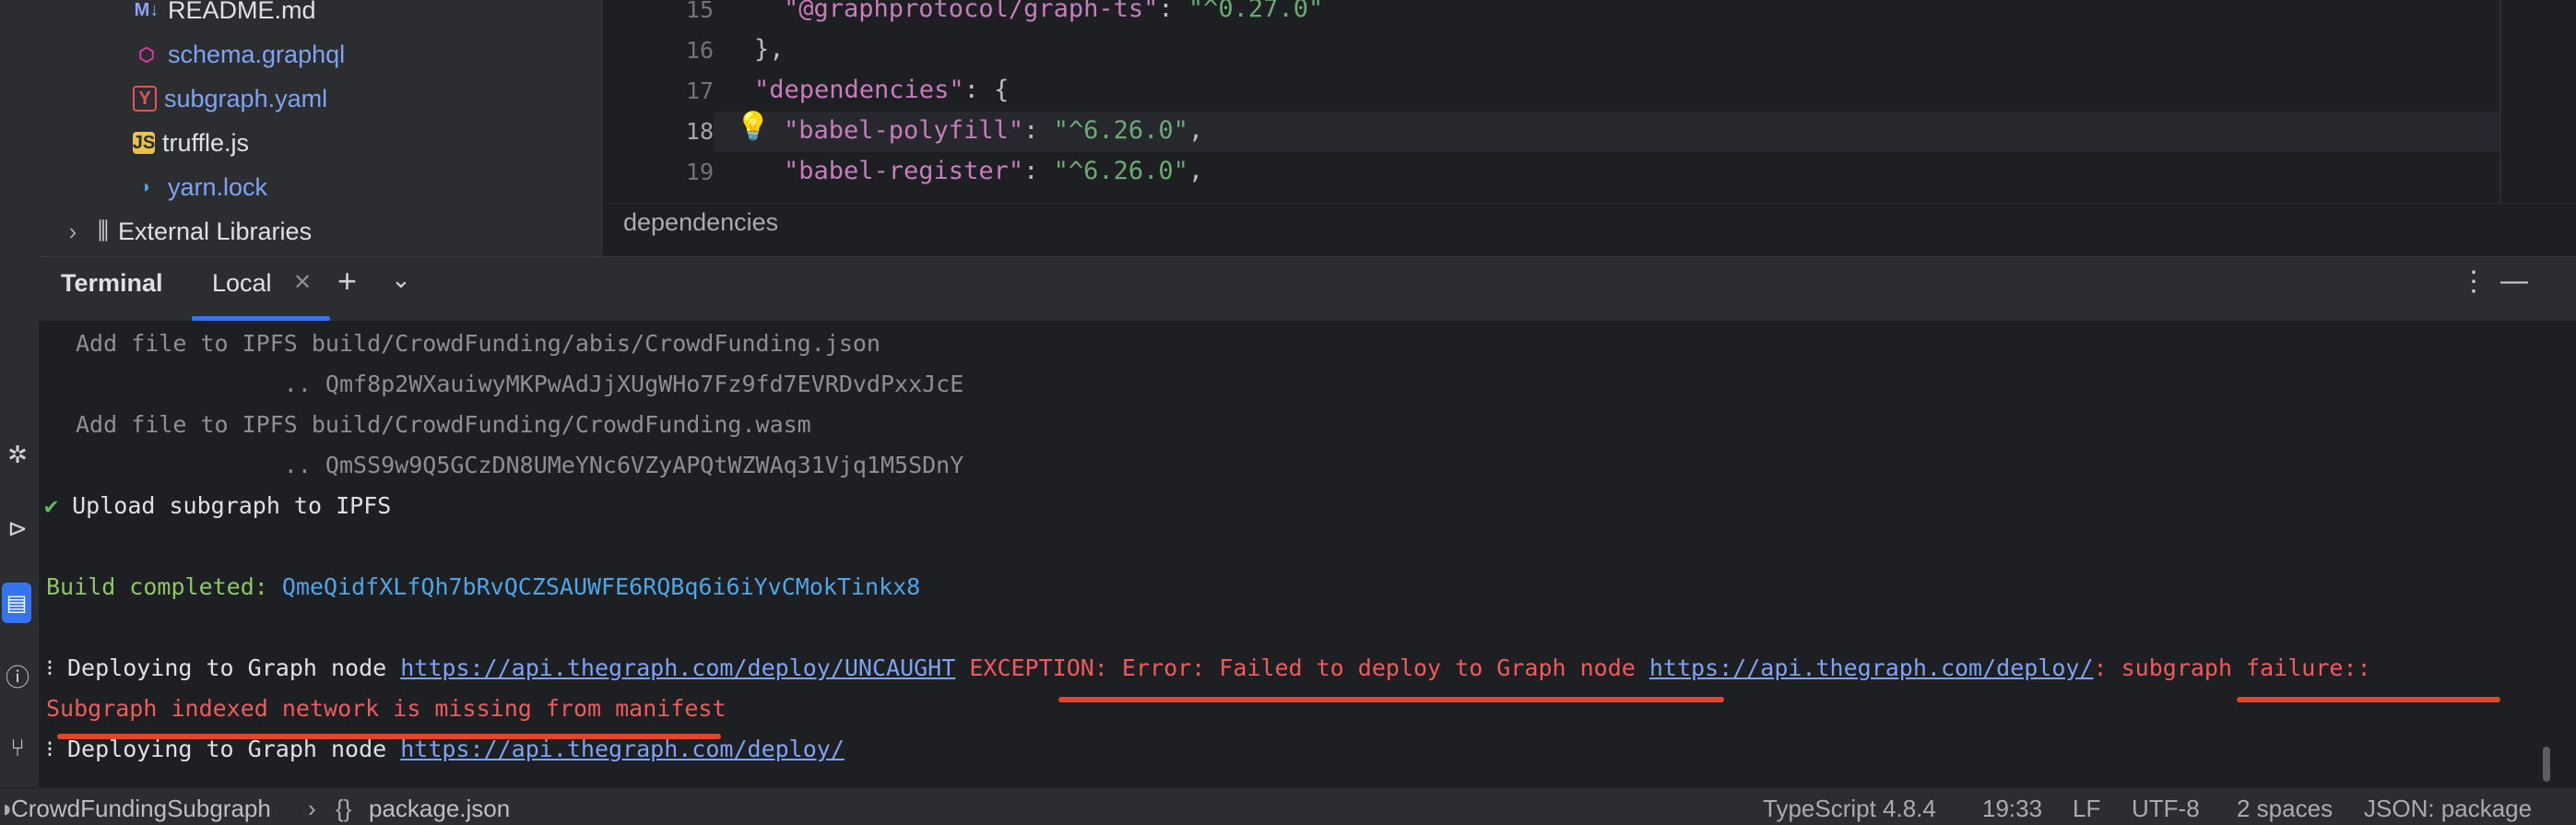 Image resolution: width=2576 pixels, height=825 pixels. Describe the element at coordinates (699, 90) in the screenshot. I see `line-number: 17` at that location.